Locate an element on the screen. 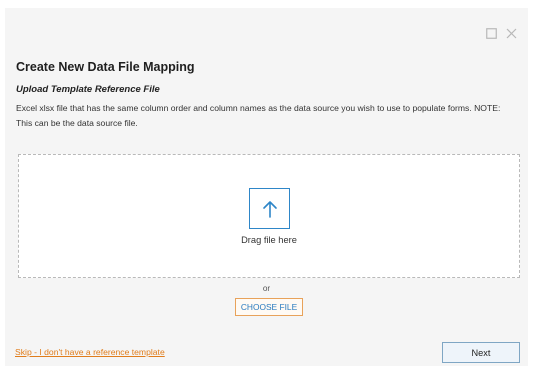 This screenshot has width=533, height=368. arrow-up-icon is located at coordinates (269, 209).